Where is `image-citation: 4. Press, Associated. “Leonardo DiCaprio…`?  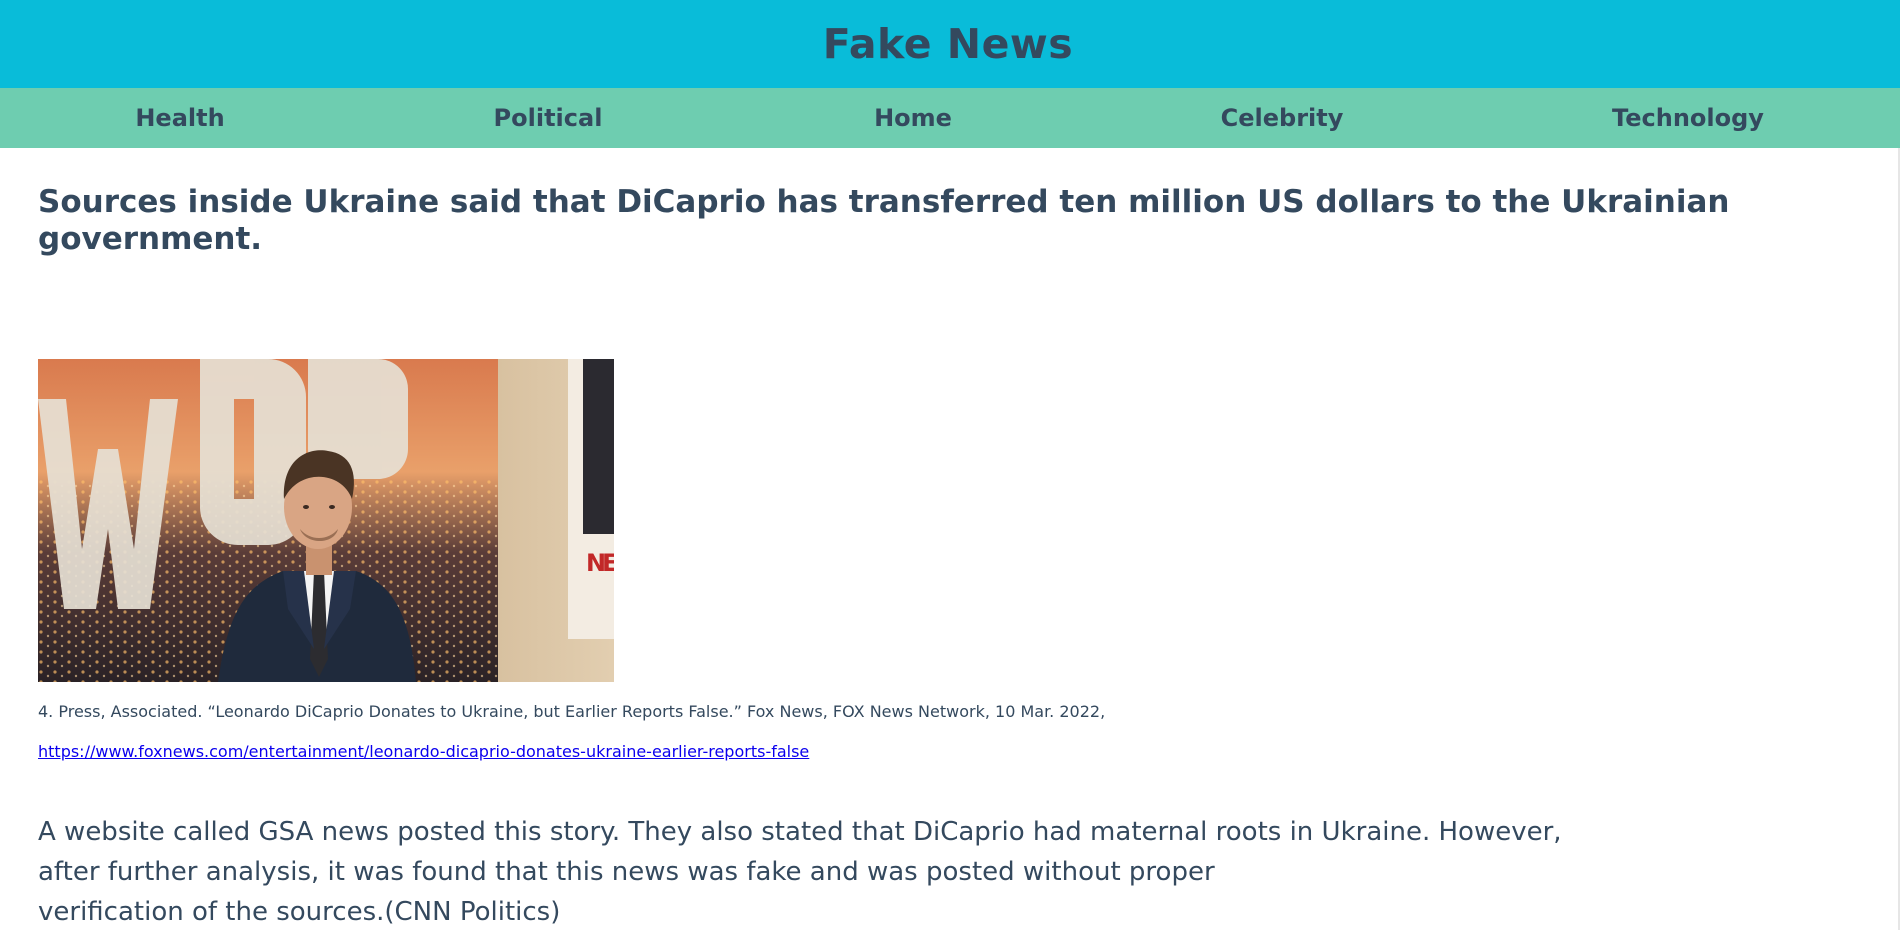 image-citation: 4. Press, Associated. “Leonardo DiCaprio… is located at coordinates (572, 711).